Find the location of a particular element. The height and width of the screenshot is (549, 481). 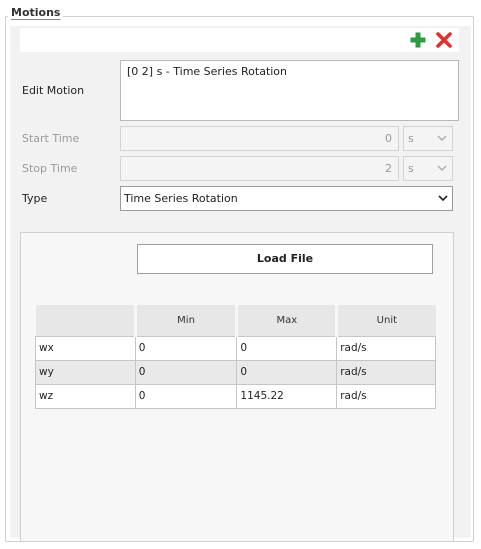

start-time-unit-value: s is located at coordinates (411, 138).